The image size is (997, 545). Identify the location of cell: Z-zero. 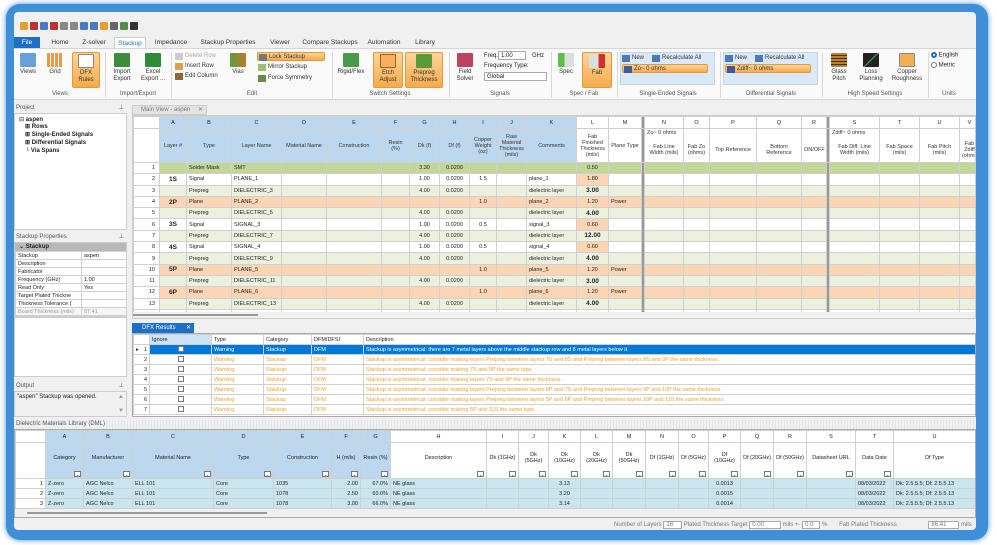
(64, 503).